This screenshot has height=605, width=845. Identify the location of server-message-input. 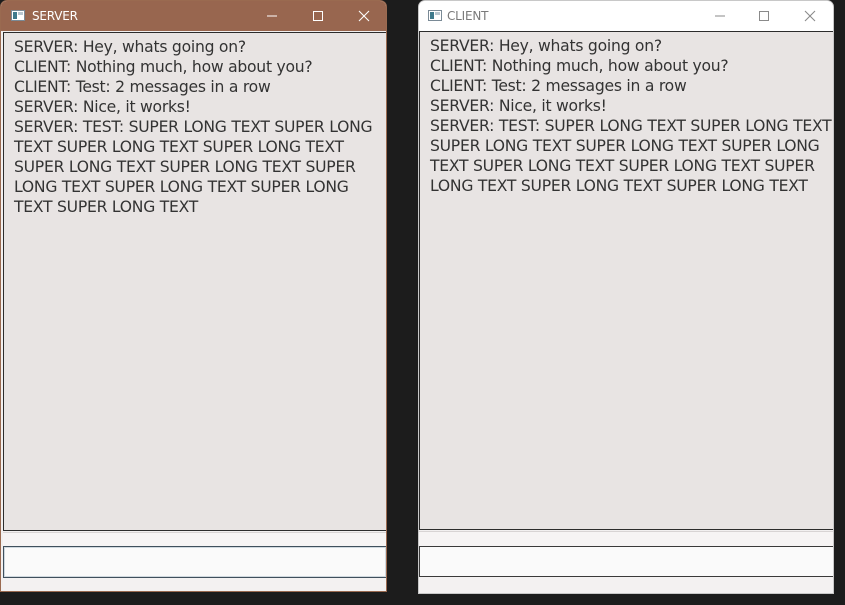
(194, 562).